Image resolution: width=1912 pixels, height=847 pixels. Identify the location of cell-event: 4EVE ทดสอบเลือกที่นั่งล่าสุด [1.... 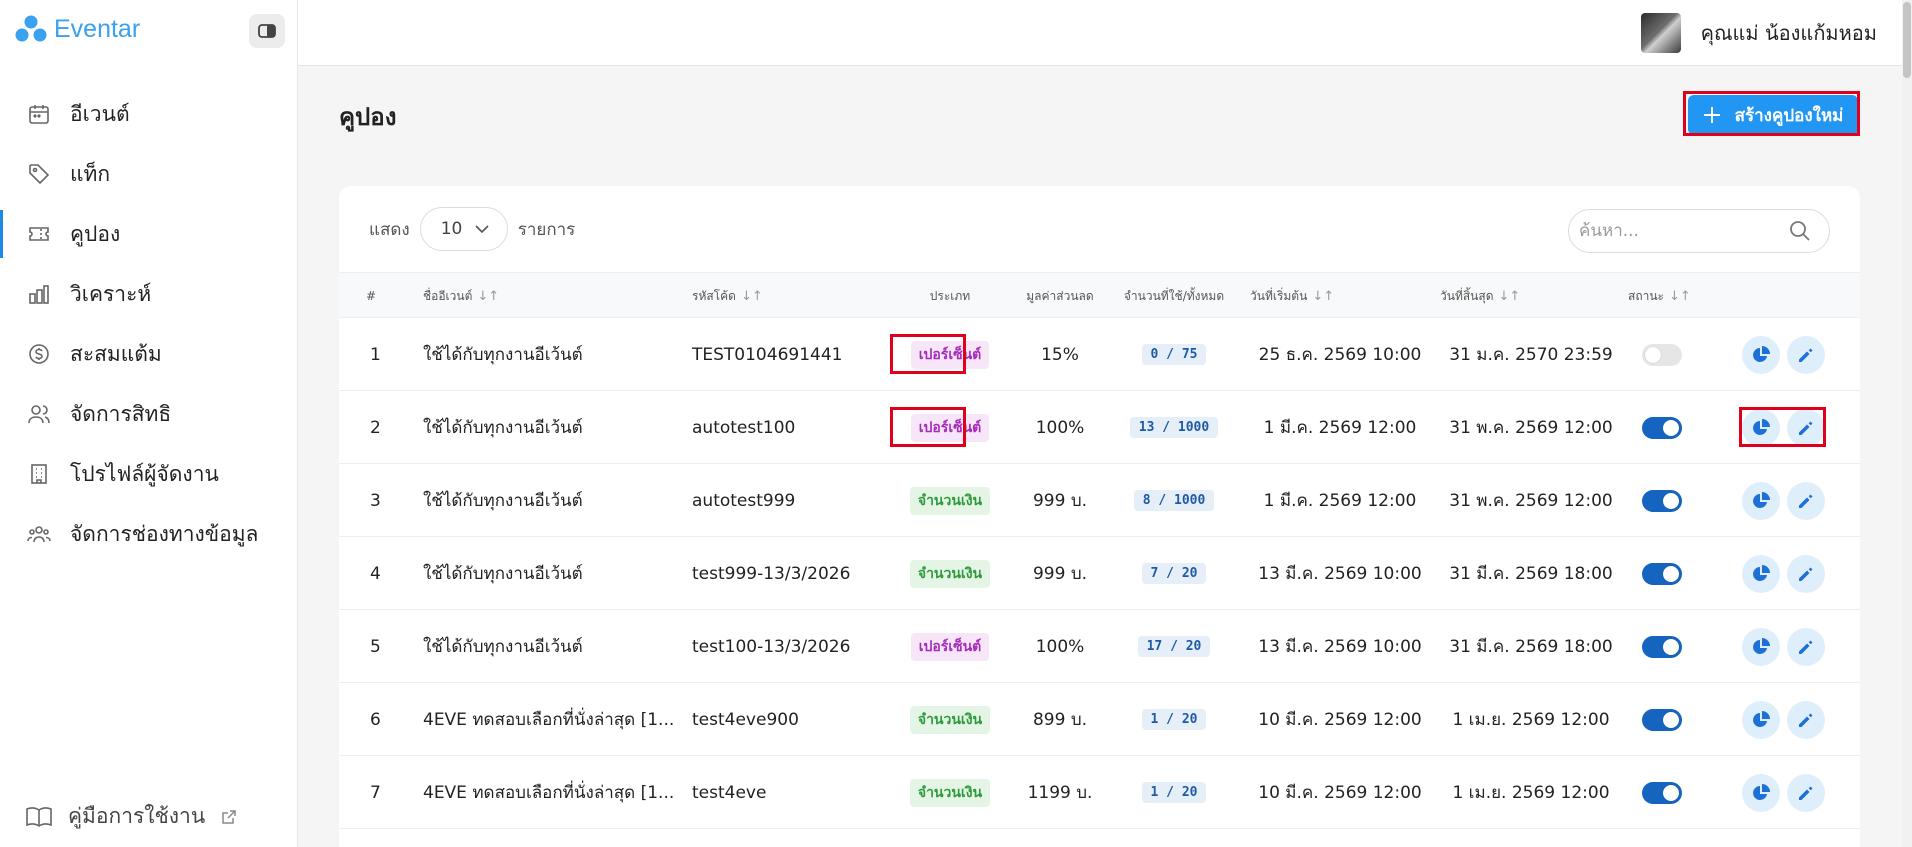
(549, 720).